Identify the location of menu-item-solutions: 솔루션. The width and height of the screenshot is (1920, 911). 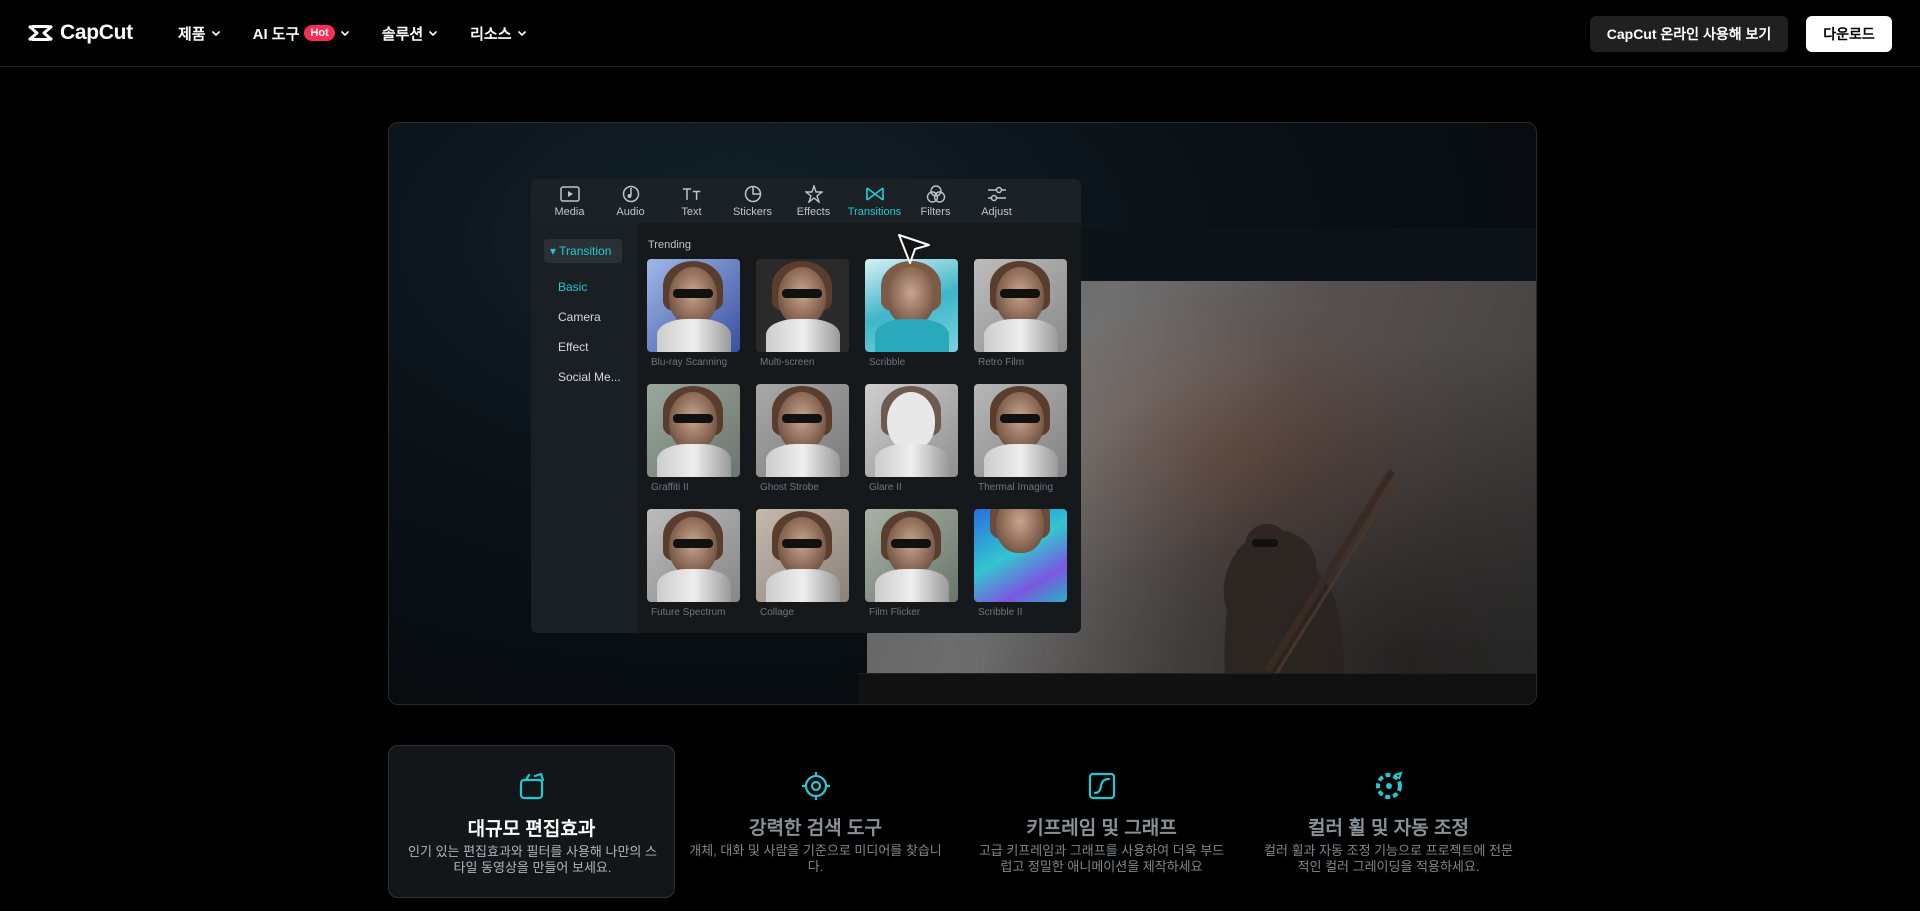
(410, 33).